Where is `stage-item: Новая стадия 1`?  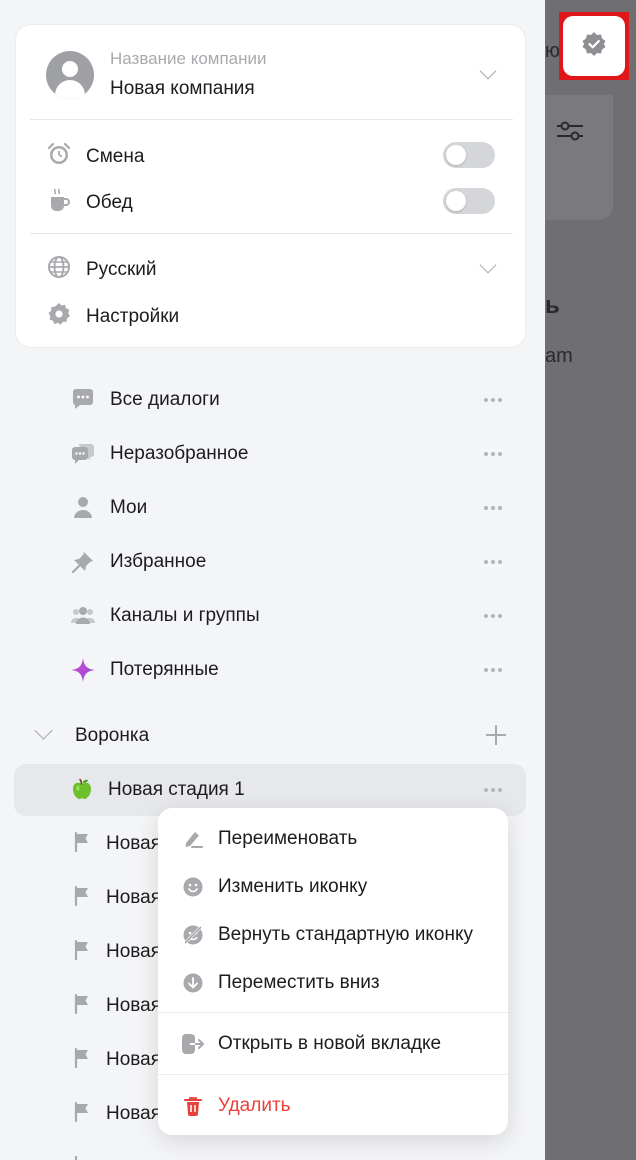
stage-item: Новая стадия 1 is located at coordinates (290, 790).